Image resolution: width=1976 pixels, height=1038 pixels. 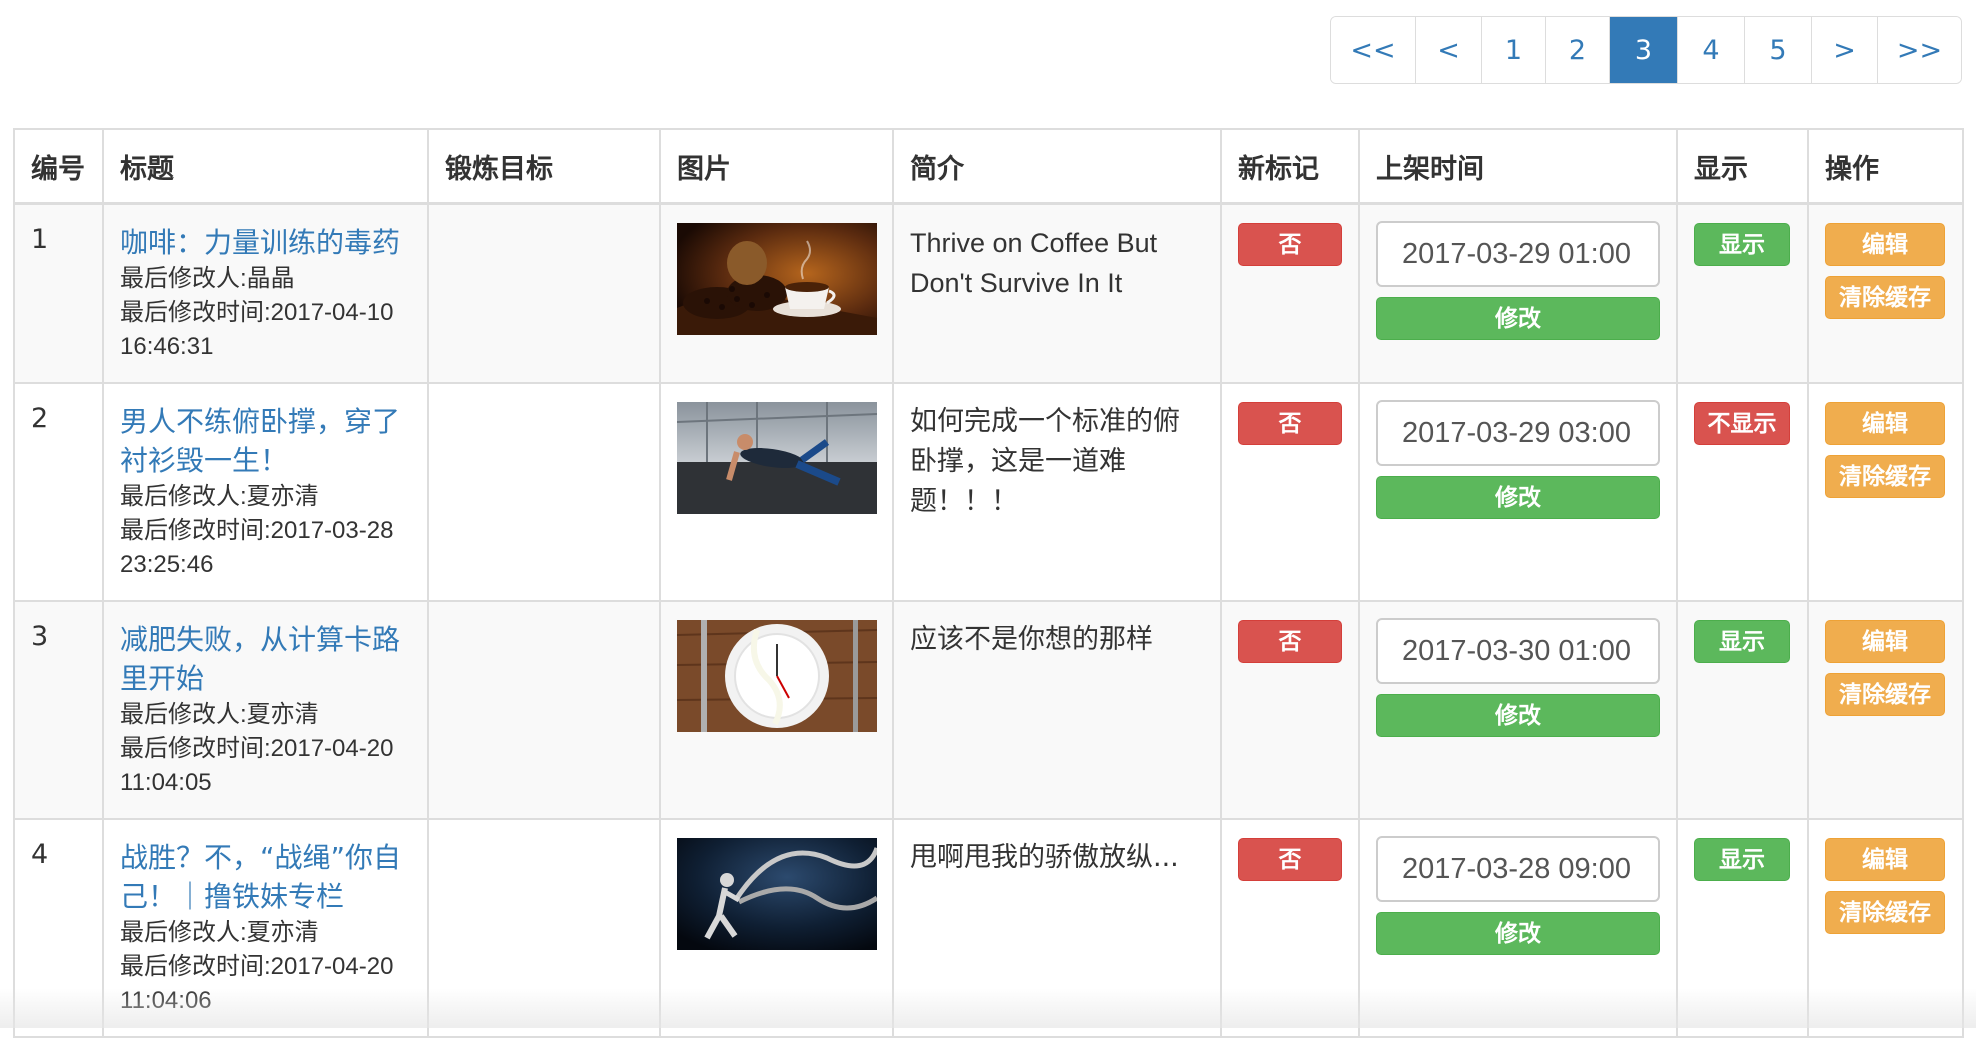 I want to click on header-title: 标题, so click(x=265, y=166).